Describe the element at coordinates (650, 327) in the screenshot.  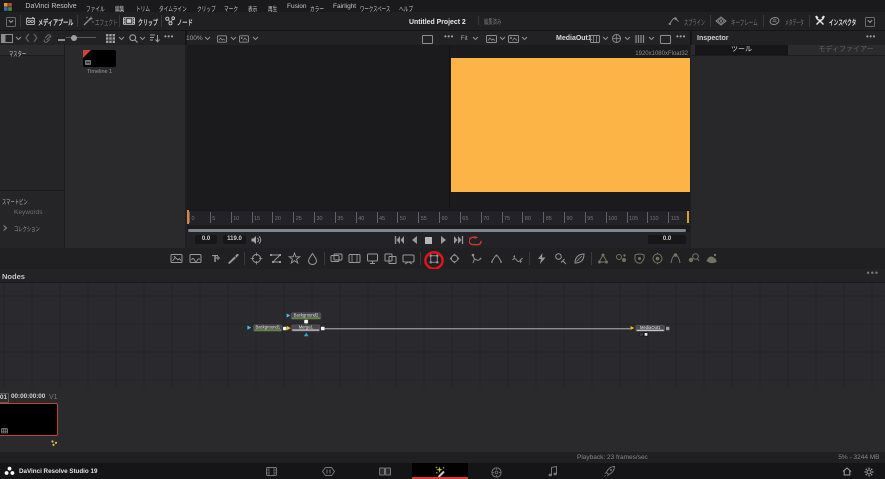
I see `svg-text: MediaOut1` at that location.